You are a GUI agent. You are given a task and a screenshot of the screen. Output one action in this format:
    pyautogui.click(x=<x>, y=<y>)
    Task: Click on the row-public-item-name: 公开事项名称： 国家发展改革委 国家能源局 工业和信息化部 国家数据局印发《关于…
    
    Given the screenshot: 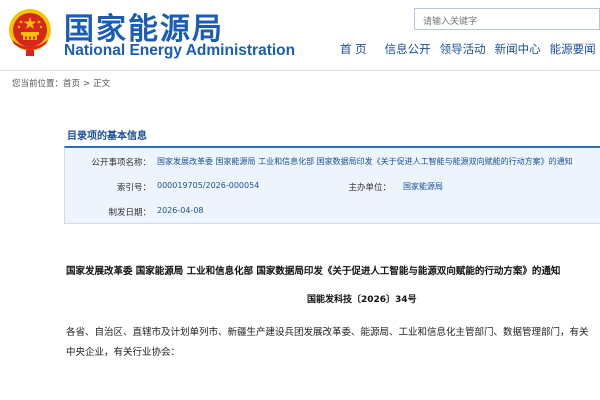 What is the action you would take?
    pyautogui.click(x=332, y=163)
    